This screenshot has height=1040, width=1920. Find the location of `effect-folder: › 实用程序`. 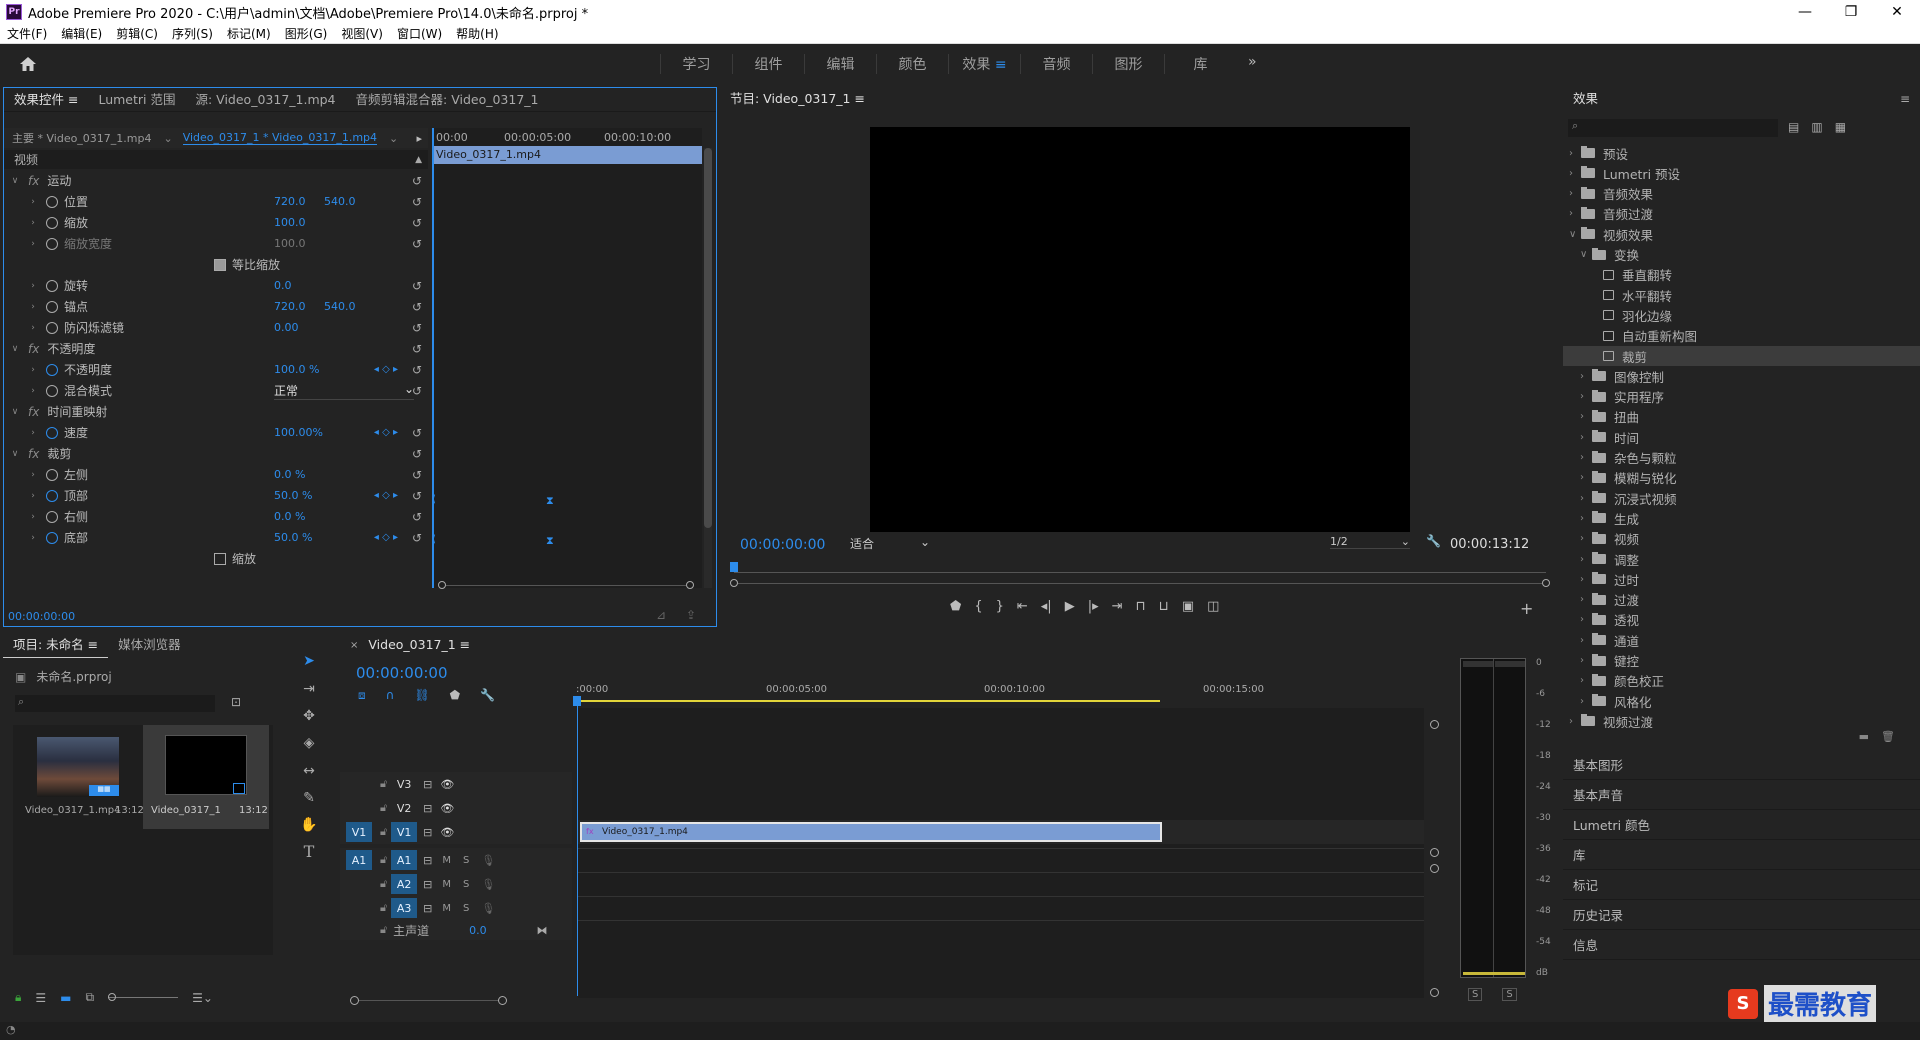

effect-folder: › 实用程序 is located at coordinates (1741, 397).